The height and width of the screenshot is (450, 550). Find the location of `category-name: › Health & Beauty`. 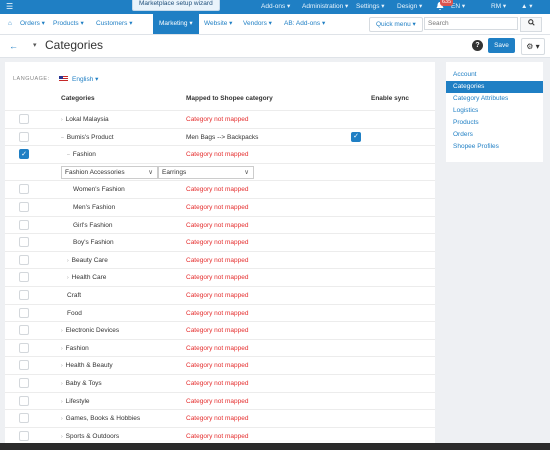

category-name: › Health & Beauty is located at coordinates (87, 366).